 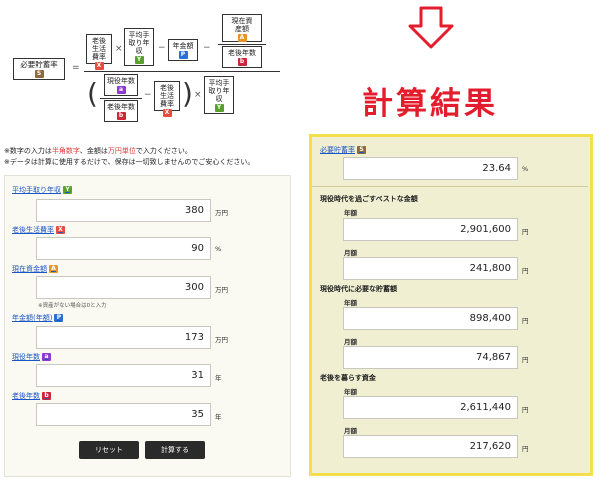 I want to click on current-assets-label: 現在資産額, so click(x=242, y=25).